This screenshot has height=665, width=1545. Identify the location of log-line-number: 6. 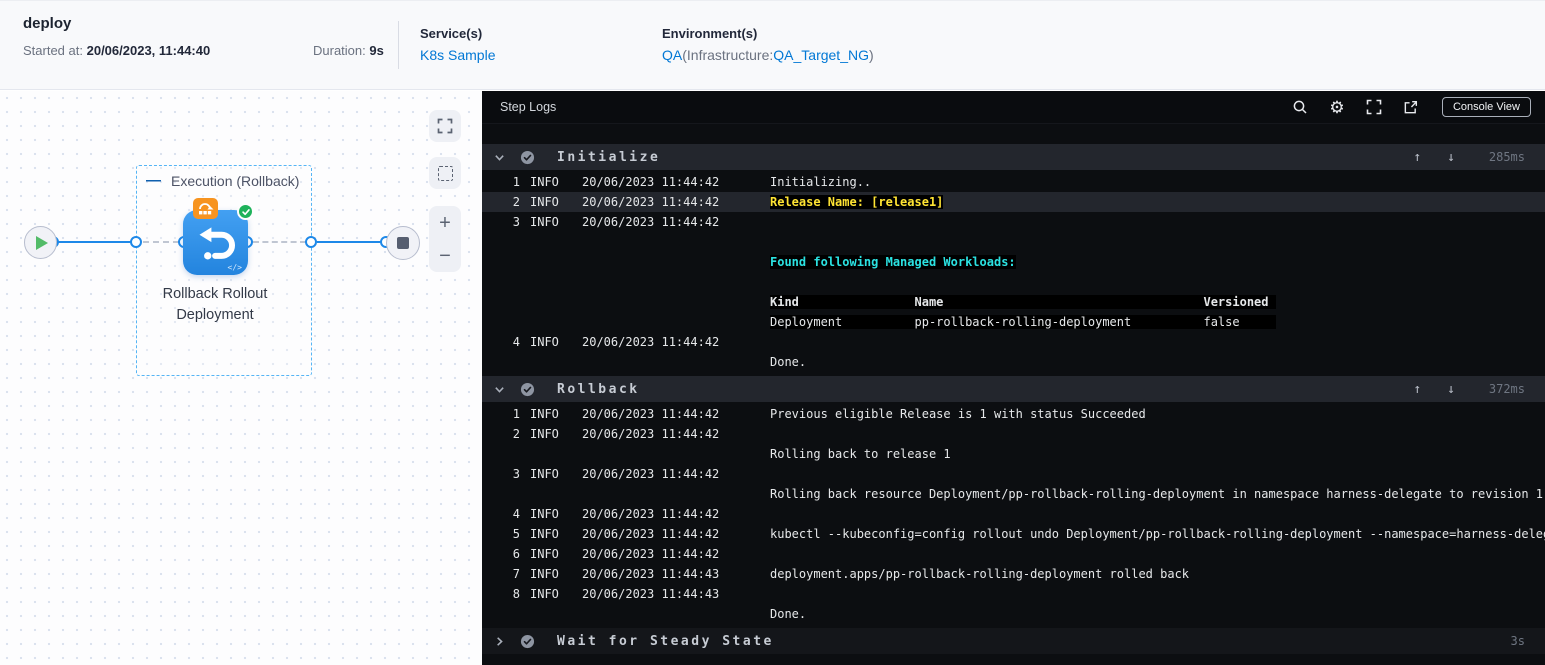
(516, 554).